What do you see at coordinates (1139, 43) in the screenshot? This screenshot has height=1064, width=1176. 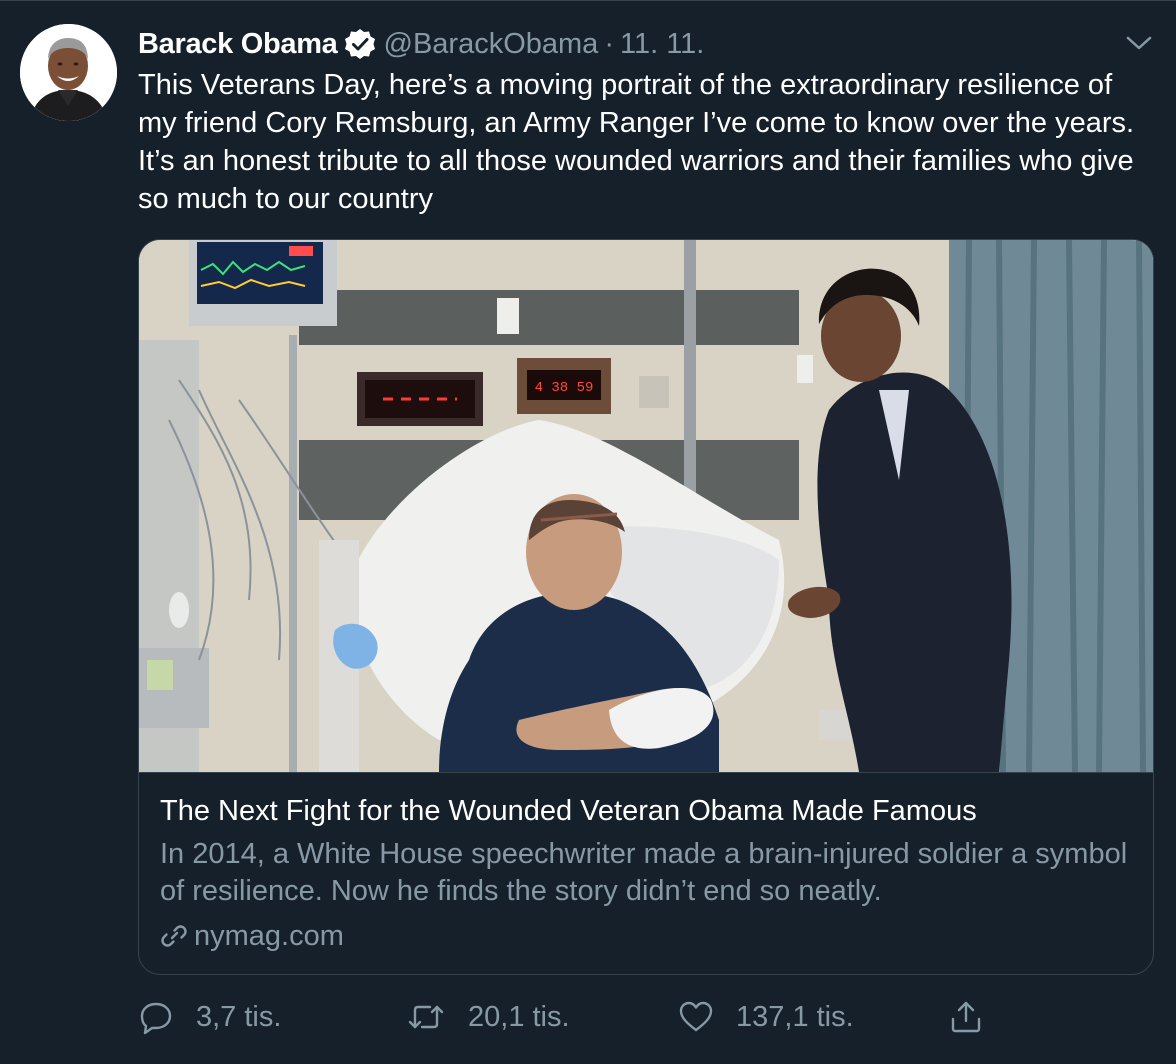 I see `chevron-down-icon` at bounding box center [1139, 43].